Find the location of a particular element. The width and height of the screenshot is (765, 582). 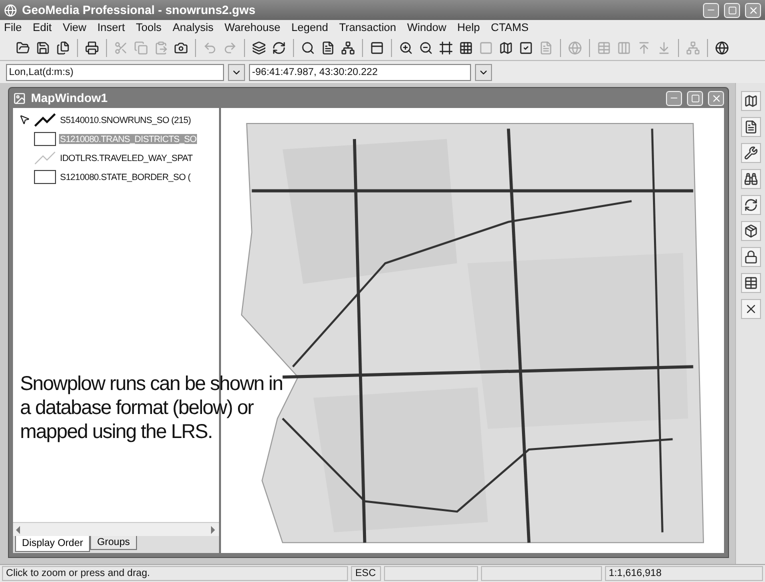

window-title: GeoMedia Professional - snowruns2.gws is located at coordinates (139, 10).